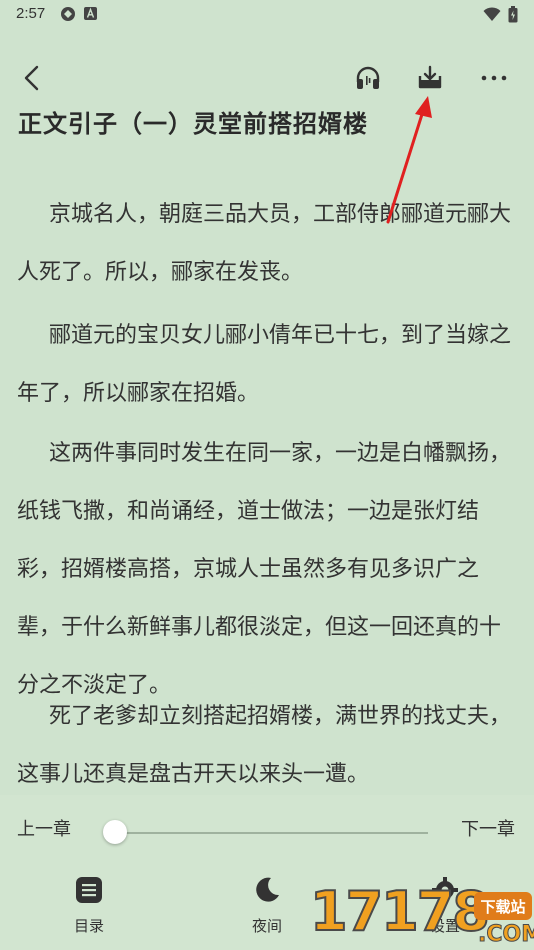 The image size is (534, 950). Describe the element at coordinates (138, 393) in the screenshot. I see `paragraph-line: 年了，所以郦家在招婚。` at that location.